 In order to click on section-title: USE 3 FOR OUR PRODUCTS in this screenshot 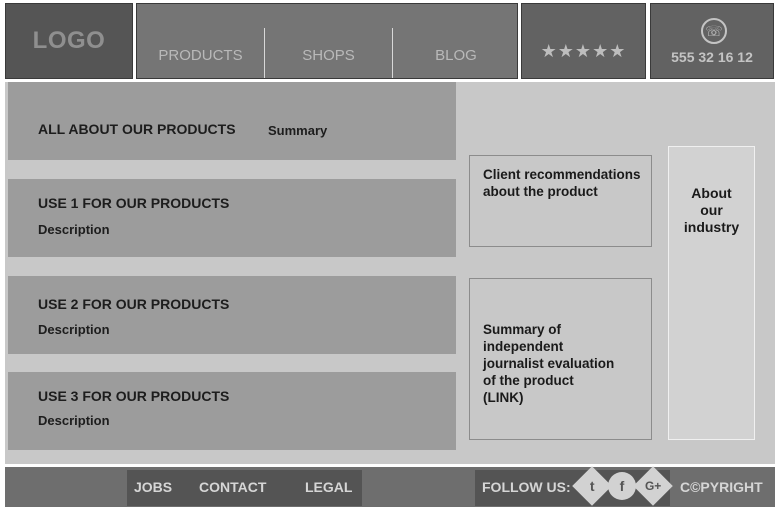, I will do `click(134, 396)`.